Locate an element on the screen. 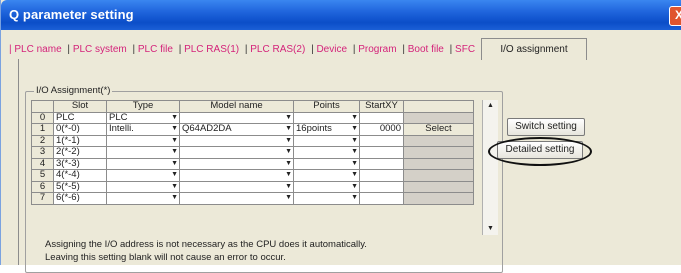 The height and width of the screenshot is (273, 681). tab-plc-system: PLC system is located at coordinates (100, 49).